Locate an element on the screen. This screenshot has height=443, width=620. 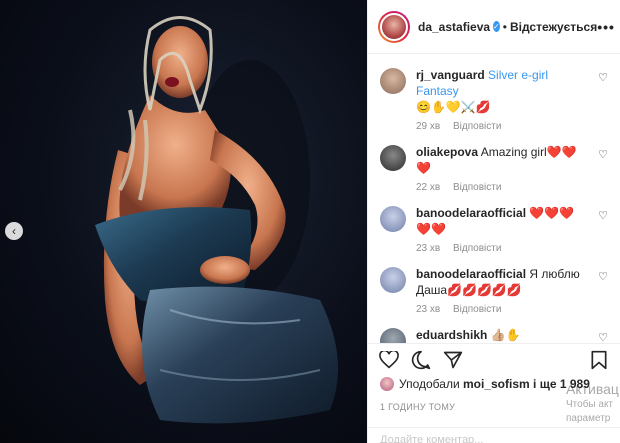
liker-username: moi_sofism is located at coordinates (496, 384).